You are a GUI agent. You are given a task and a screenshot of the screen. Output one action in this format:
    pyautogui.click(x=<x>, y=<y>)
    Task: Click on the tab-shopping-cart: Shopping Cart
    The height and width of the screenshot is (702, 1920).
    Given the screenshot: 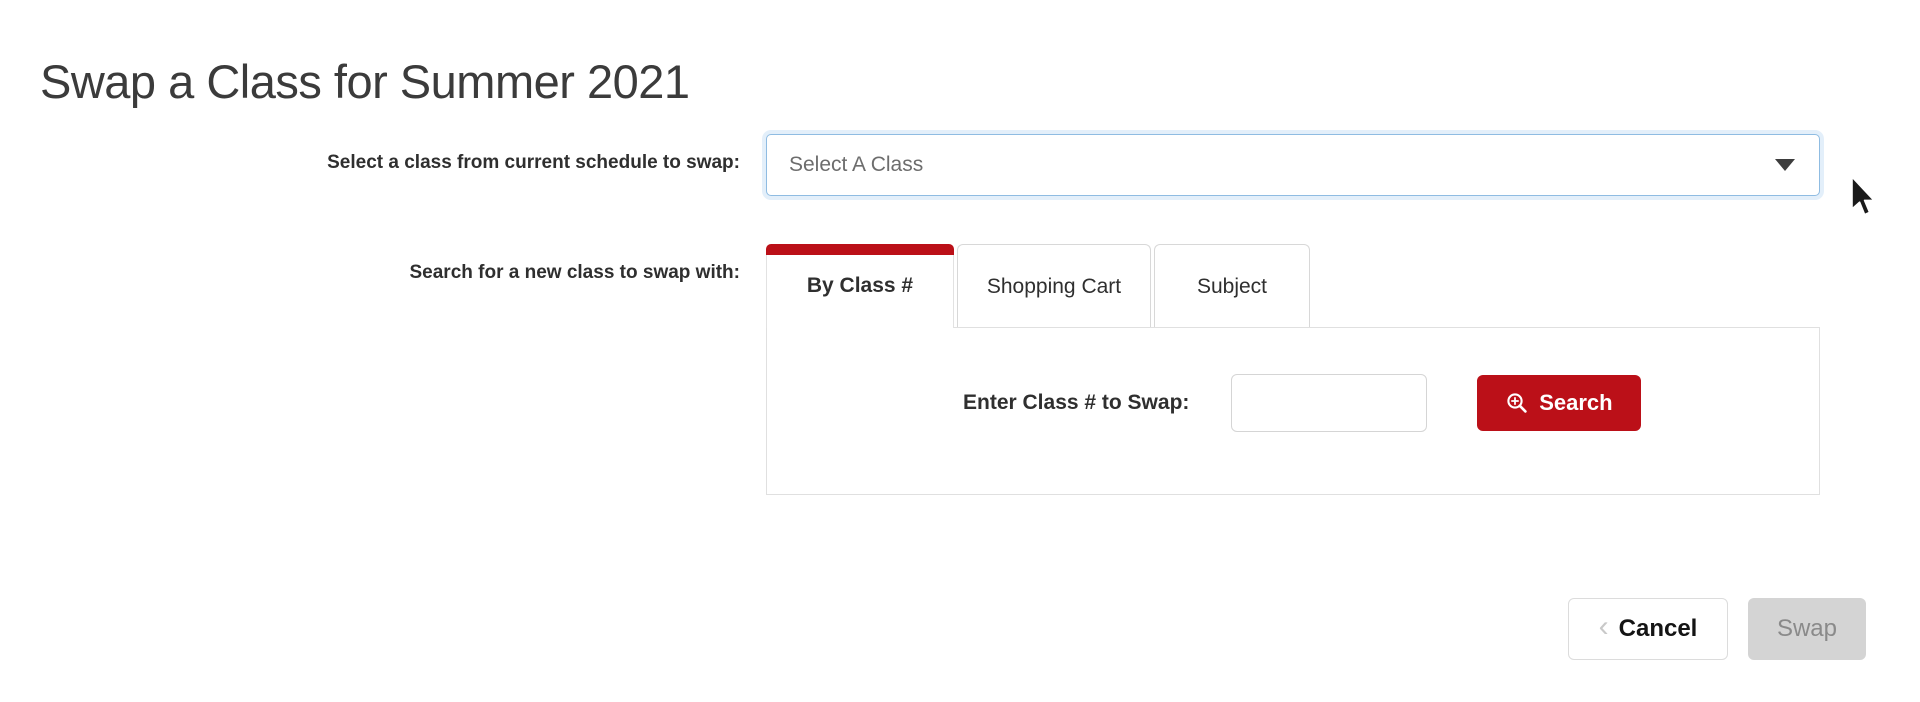 What is the action you would take?
    pyautogui.click(x=1054, y=286)
    